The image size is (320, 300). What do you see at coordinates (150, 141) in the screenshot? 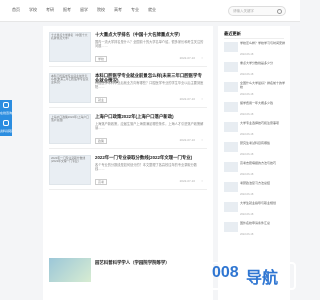
I see `article-meta: 政策 2022-07-10 ○` at bounding box center [150, 141].